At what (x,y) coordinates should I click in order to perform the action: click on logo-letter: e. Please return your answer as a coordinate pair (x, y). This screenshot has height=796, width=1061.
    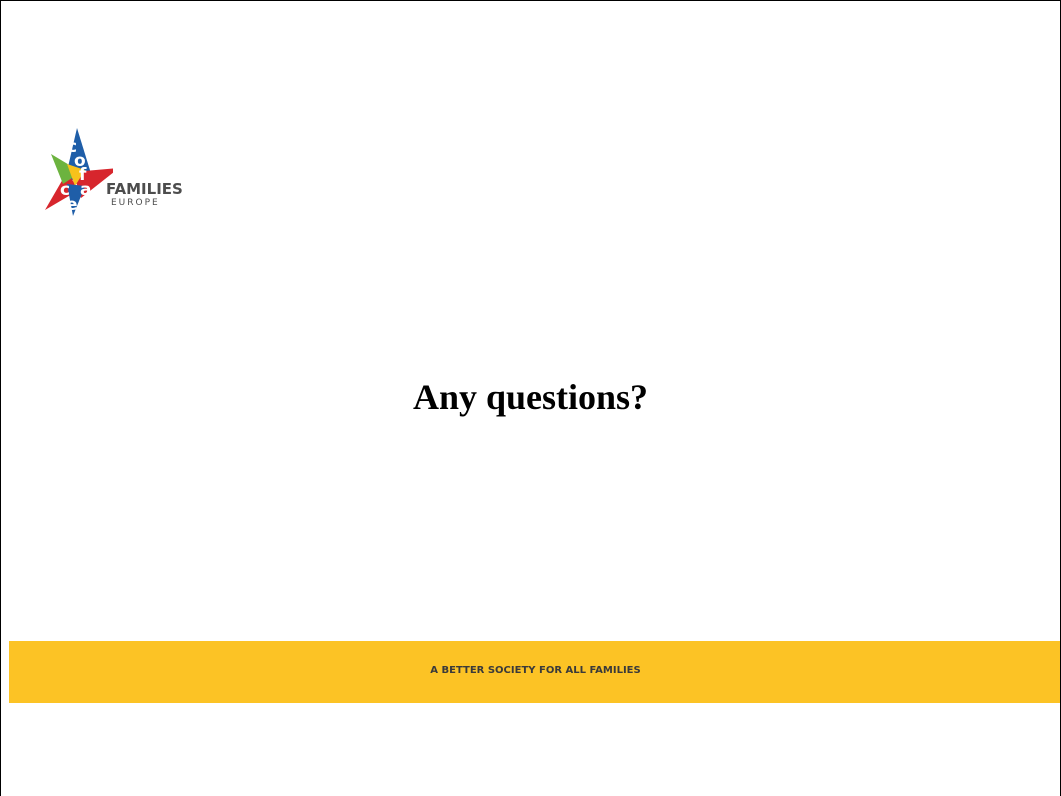
    Looking at the image, I should click on (72, 205).